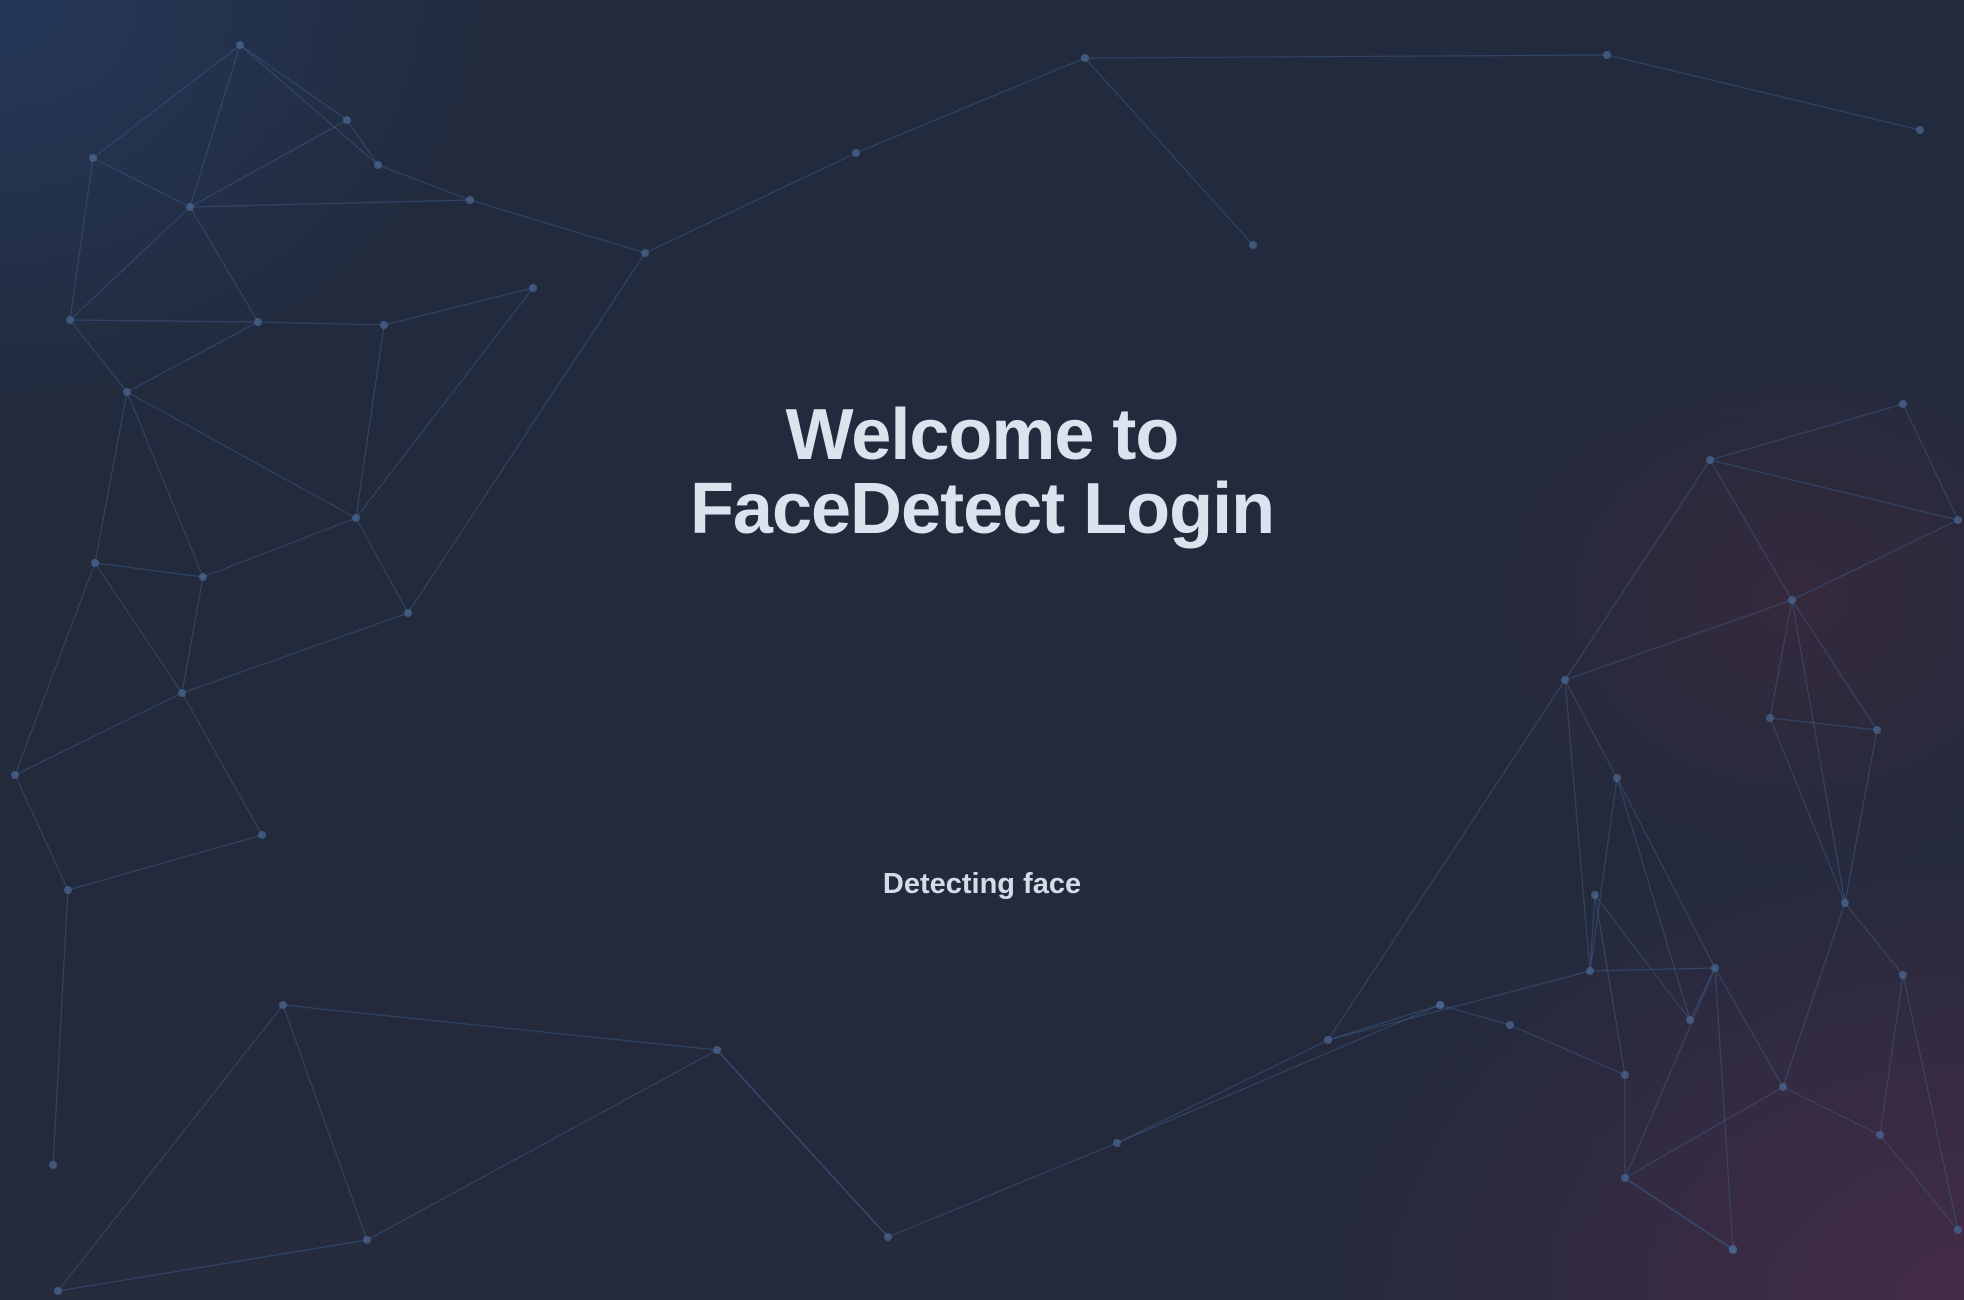  What do you see at coordinates (982, 509) in the screenshot?
I see `page-title-line-2: FaceDetect Login` at bounding box center [982, 509].